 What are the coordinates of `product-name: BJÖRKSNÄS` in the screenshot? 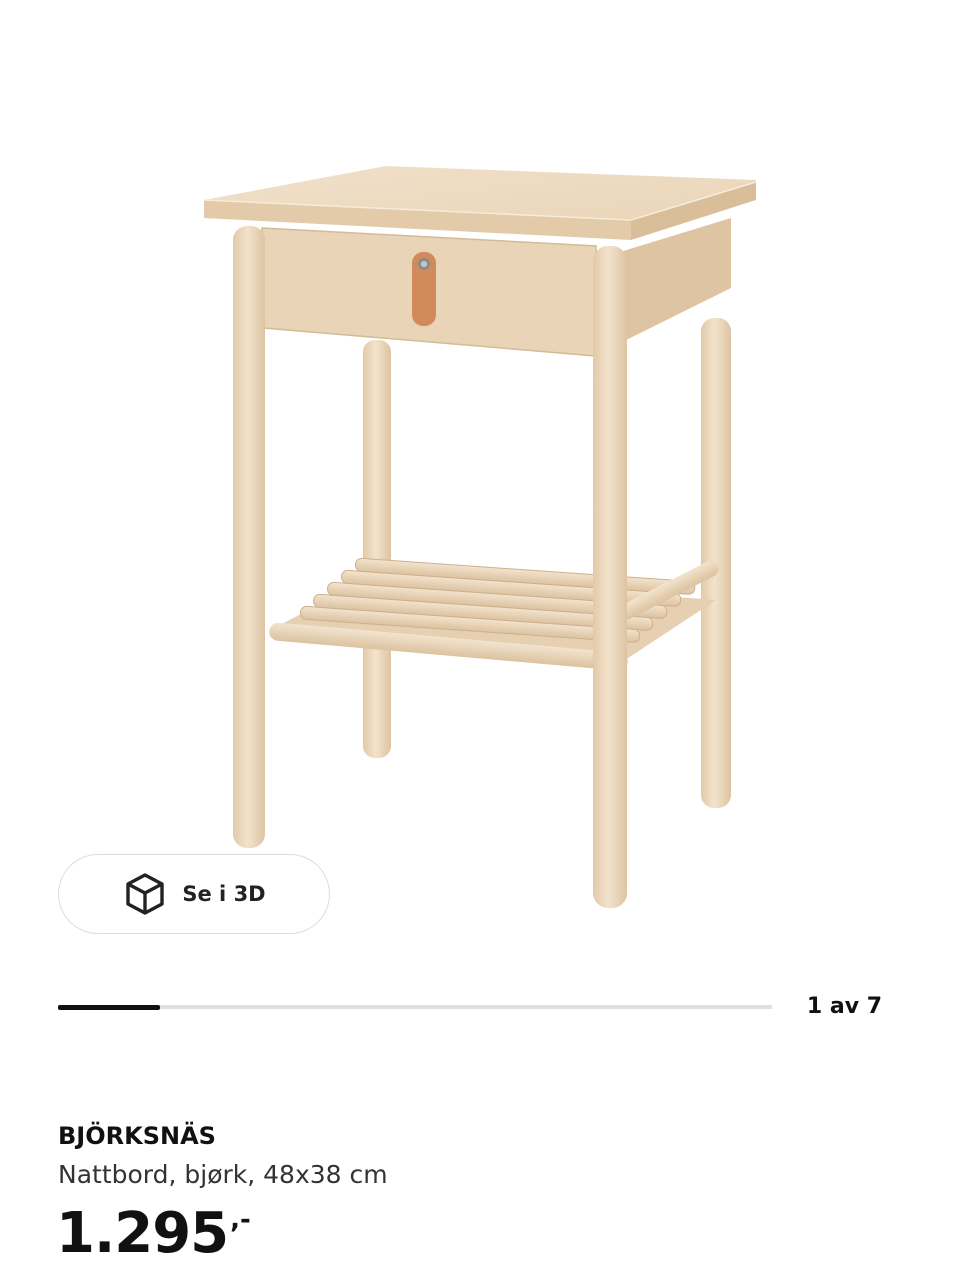 It's located at (137, 1136).